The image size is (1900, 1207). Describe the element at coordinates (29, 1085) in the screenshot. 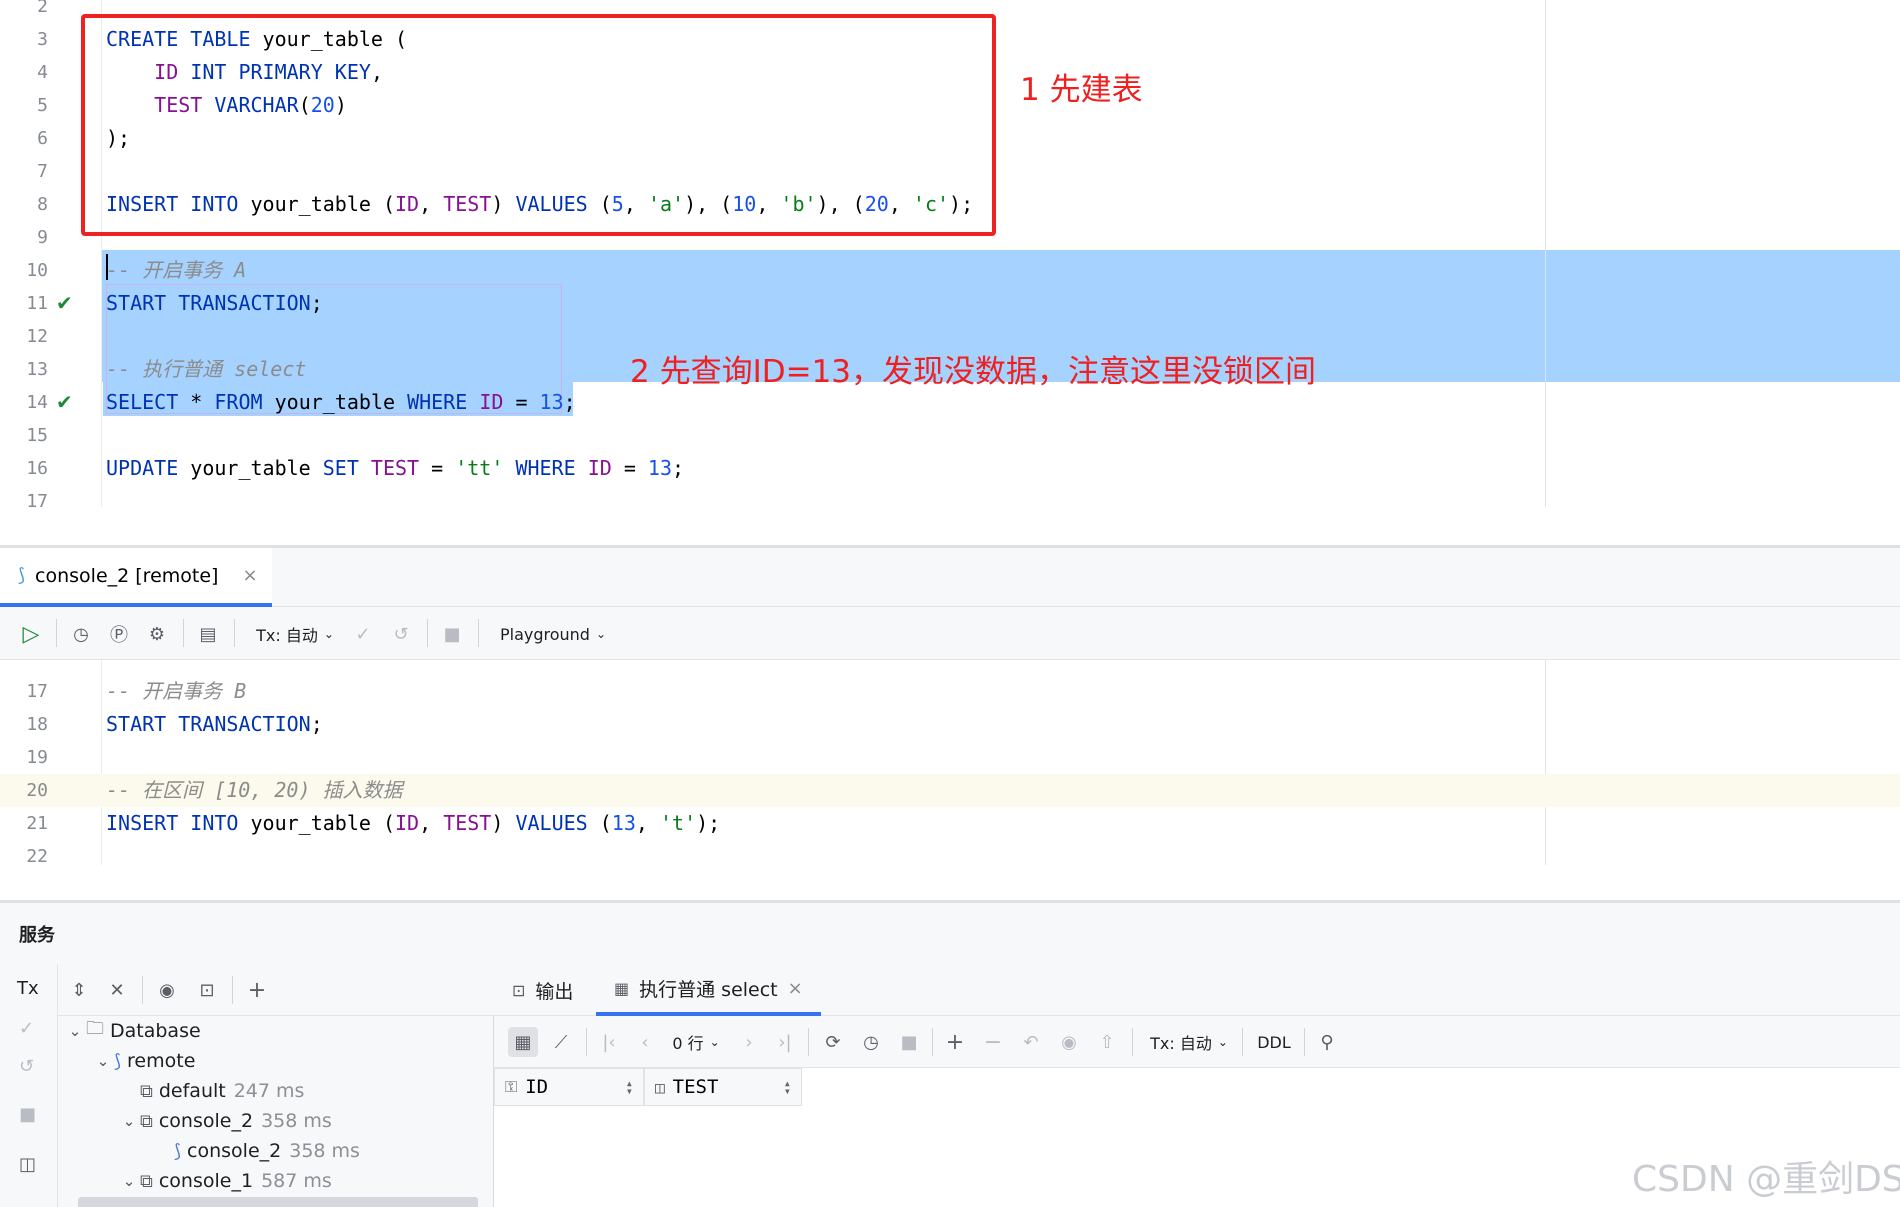

I see `services-side-toolbar: Tx ✓ ↺ ■ ◫` at that location.